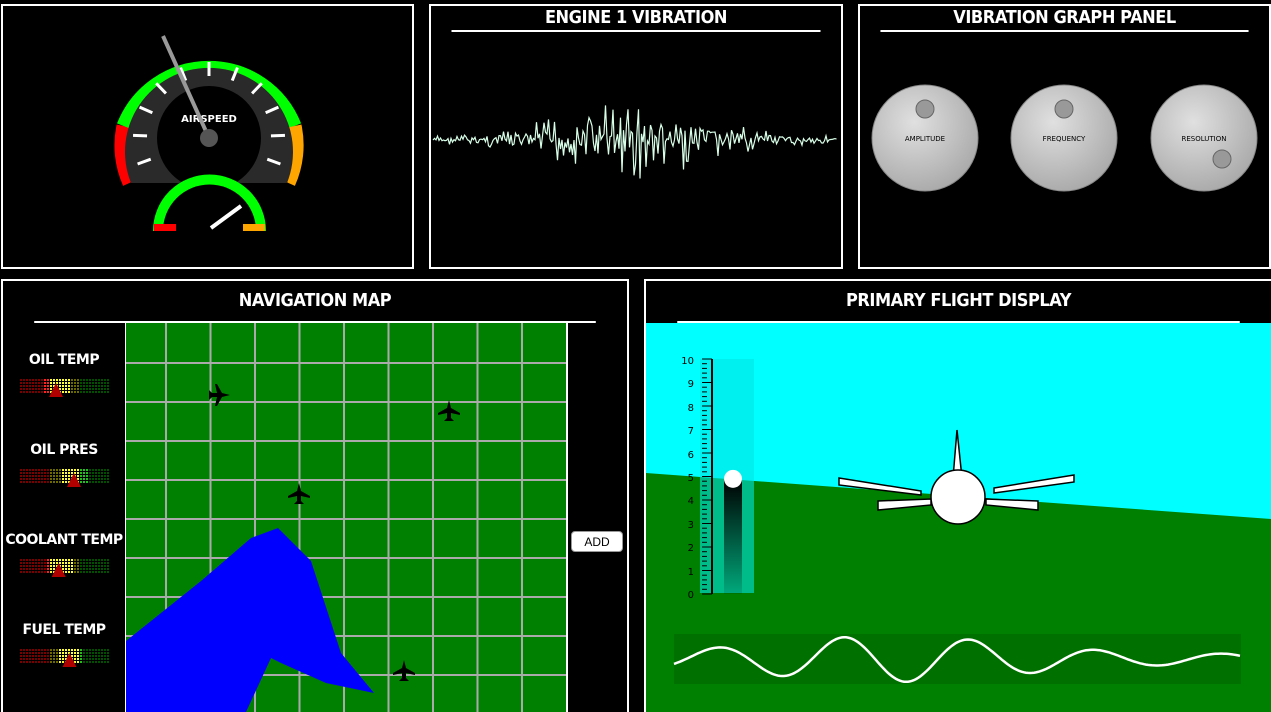 The height and width of the screenshot is (712, 1271). What do you see at coordinates (733, 478) in the screenshot?
I see `altitude-marker` at bounding box center [733, 478].